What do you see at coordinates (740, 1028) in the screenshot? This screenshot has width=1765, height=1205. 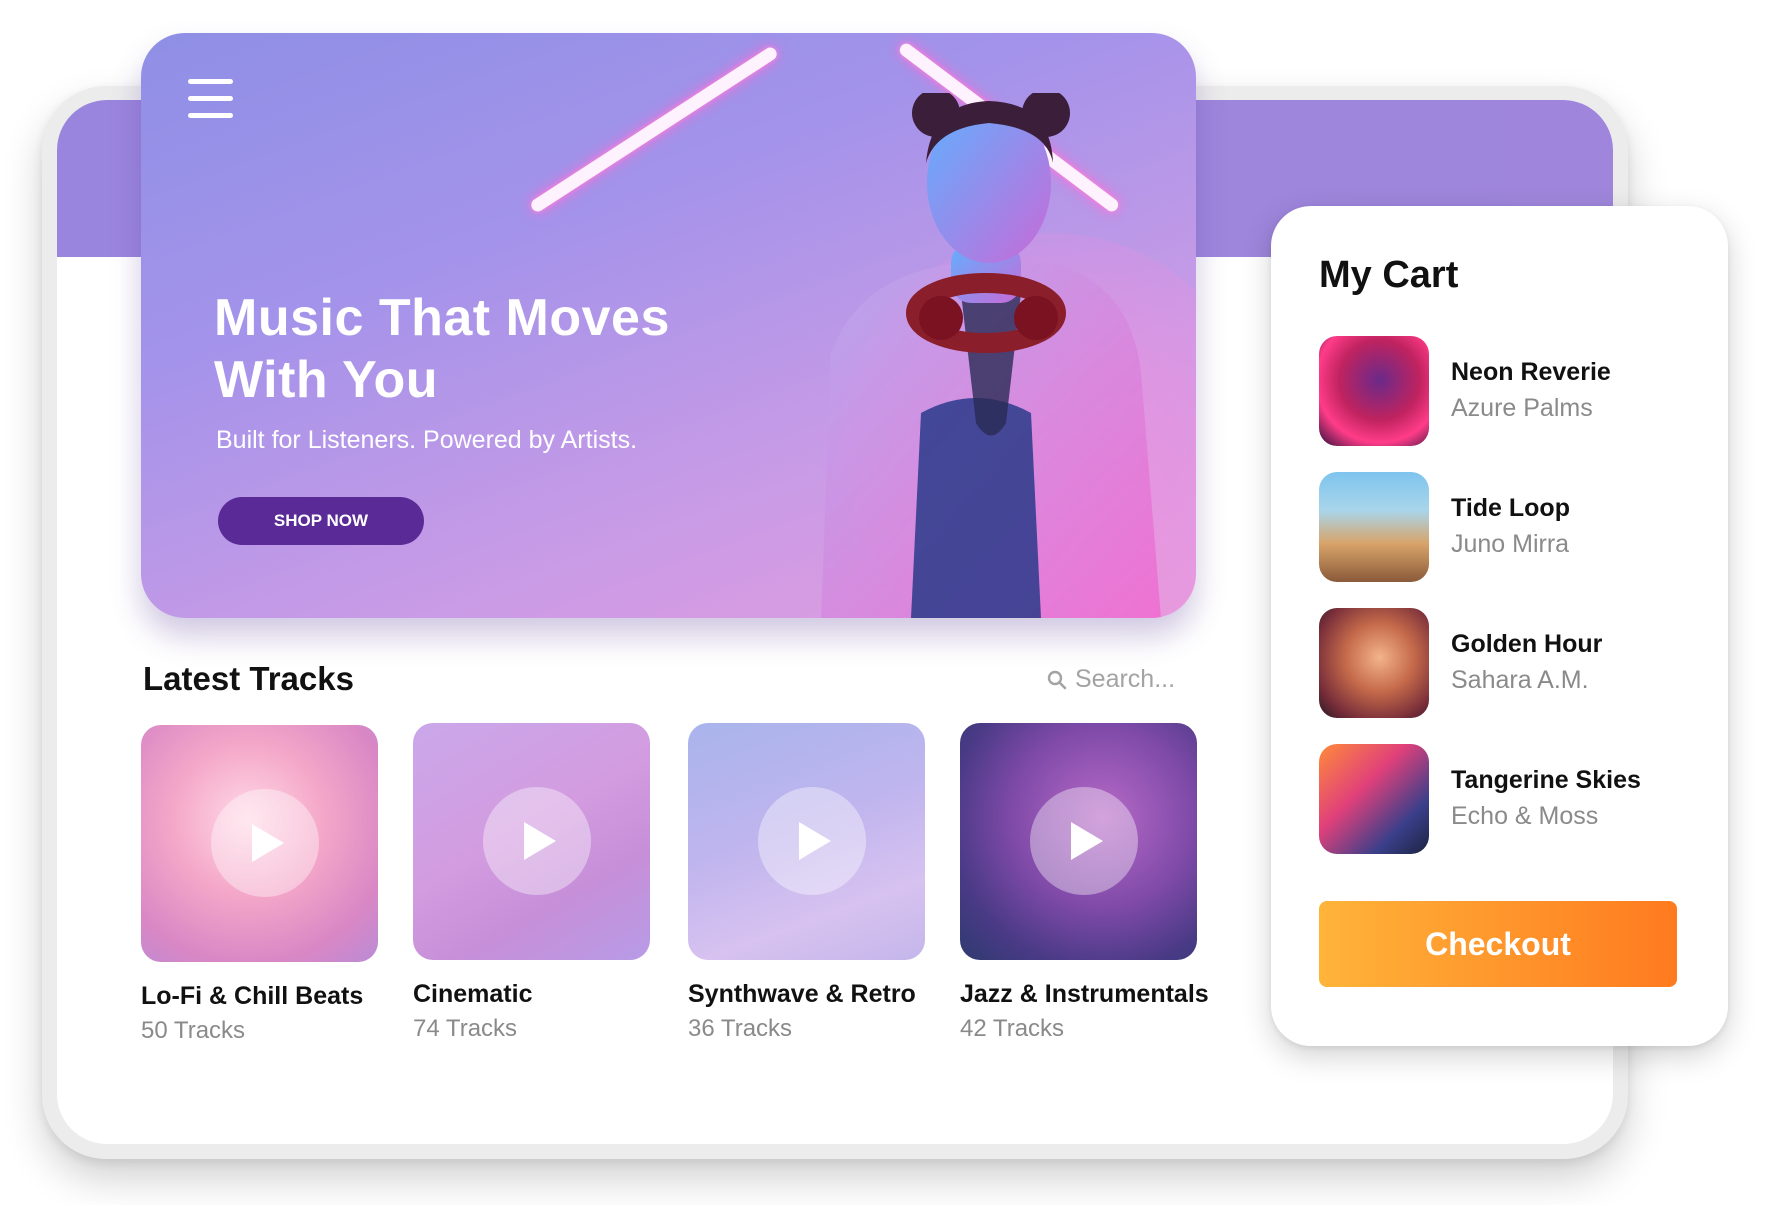 I see `track-count: 36 Tracks` at bounding box center [740, 1028].